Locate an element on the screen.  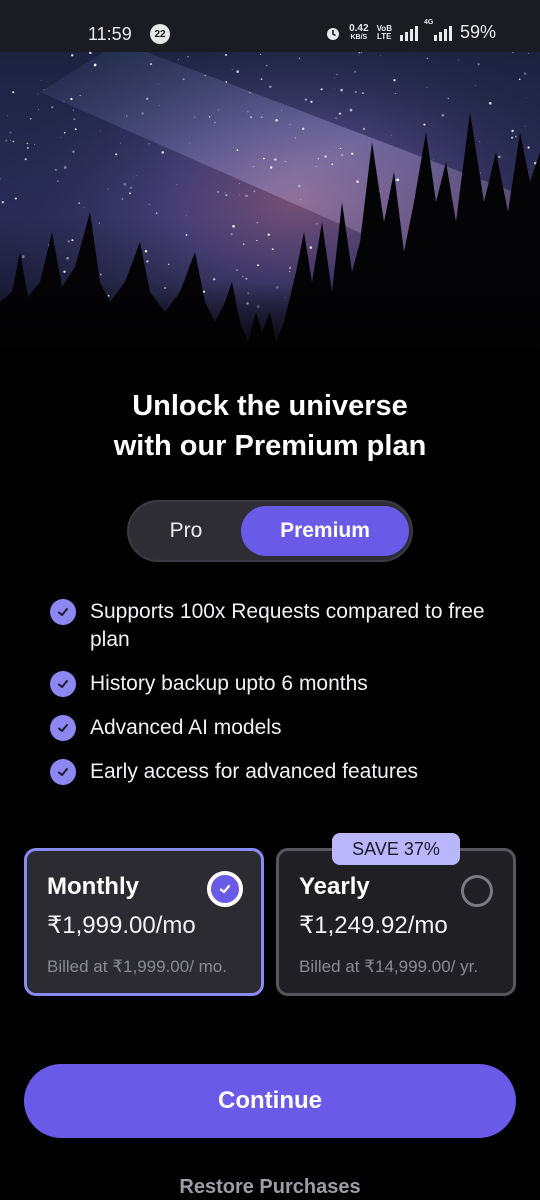
radio-unchecked-icon is located at coordinates (477, 891).